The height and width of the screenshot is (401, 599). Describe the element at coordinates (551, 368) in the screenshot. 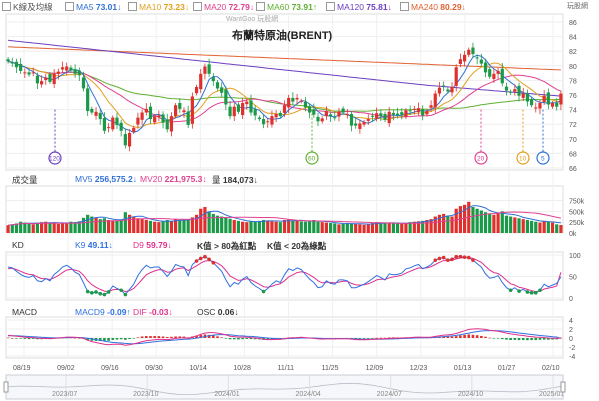

I see `date-tick-label: 02/10` at that location.